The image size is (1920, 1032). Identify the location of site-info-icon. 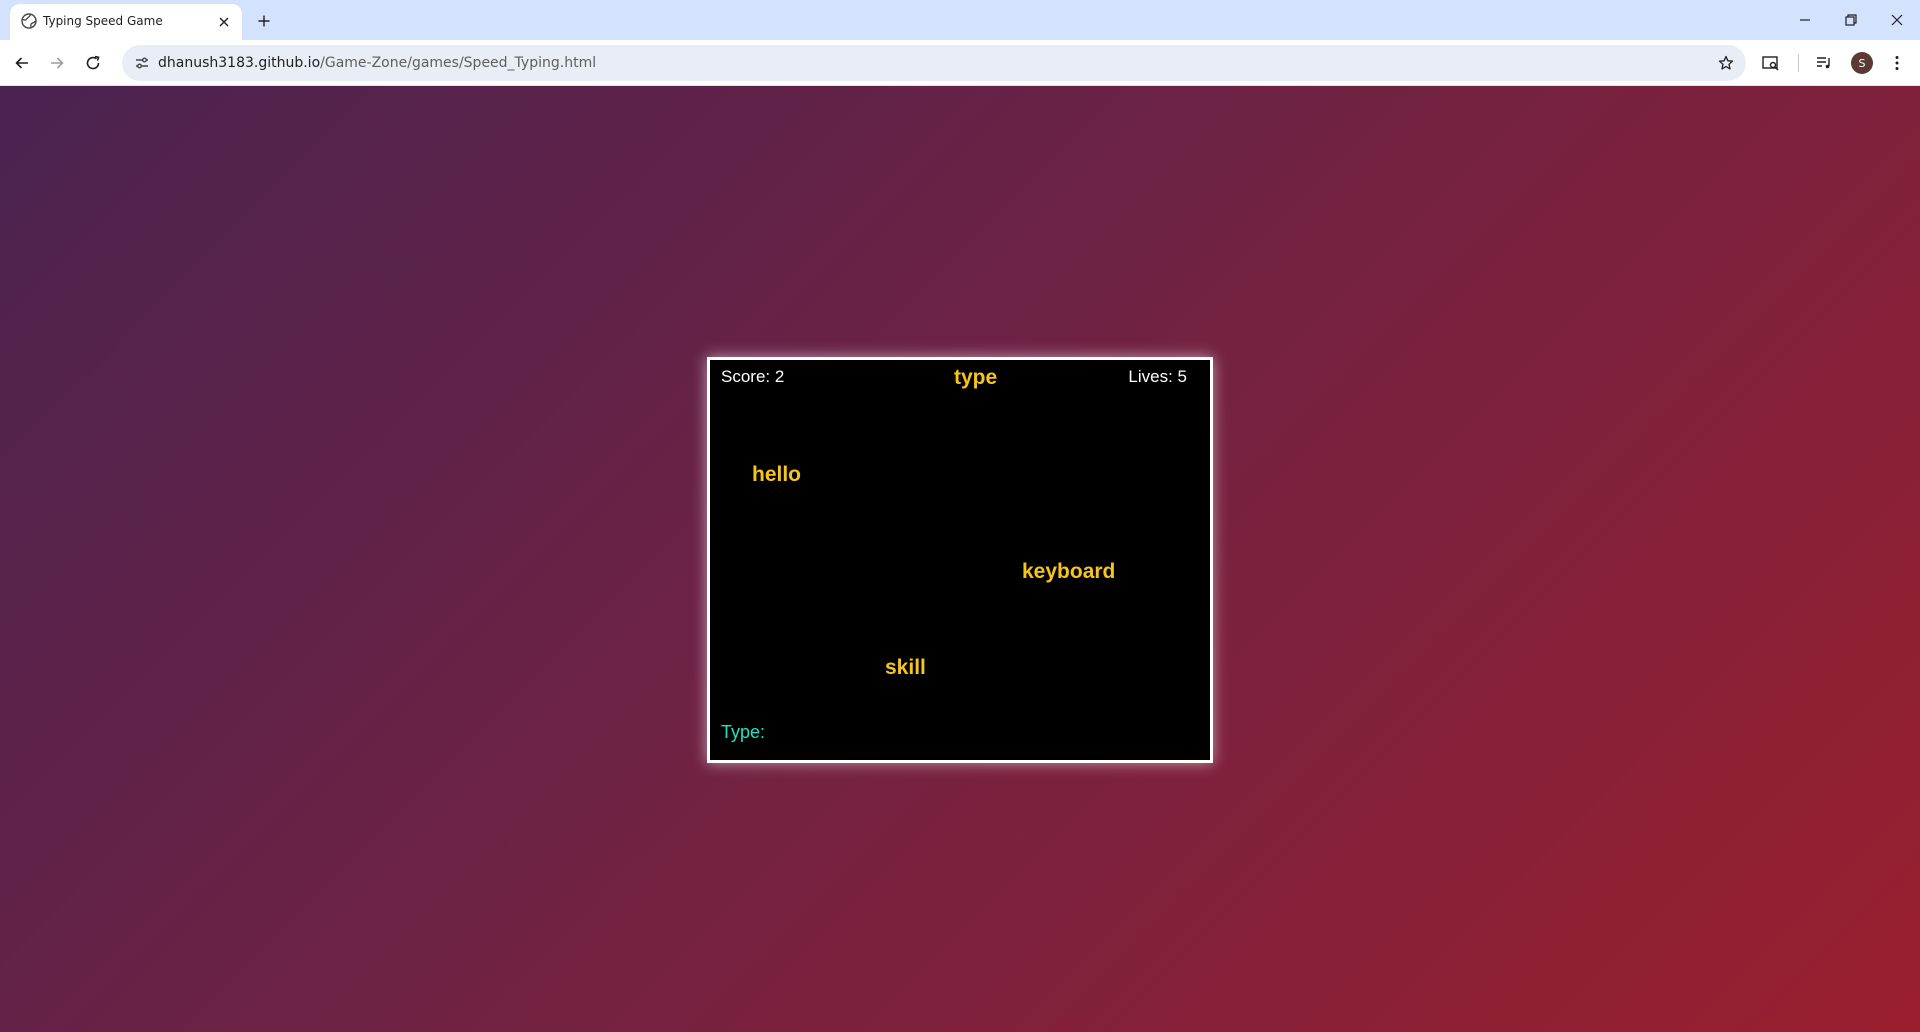
(142, 63).